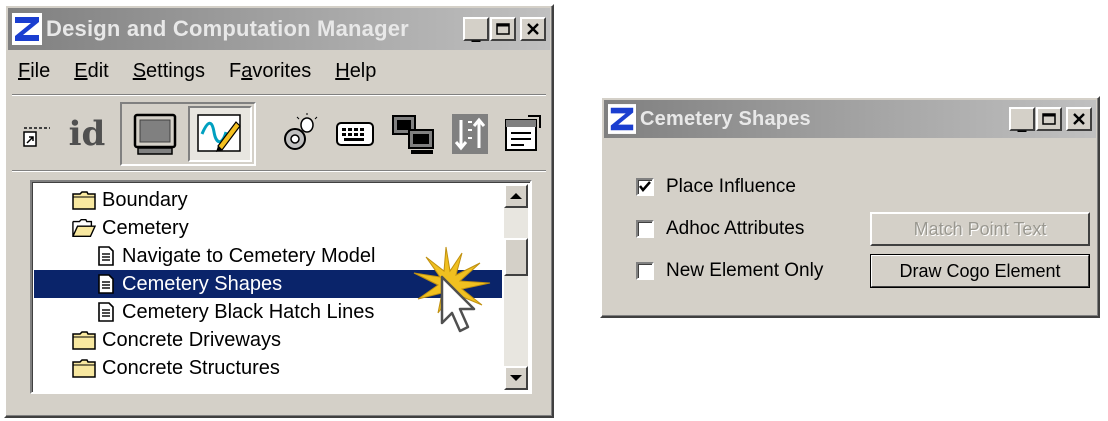 The height and width of the screenshot is (421, 1108). I want to click on id-button: id, so click(87, 134).